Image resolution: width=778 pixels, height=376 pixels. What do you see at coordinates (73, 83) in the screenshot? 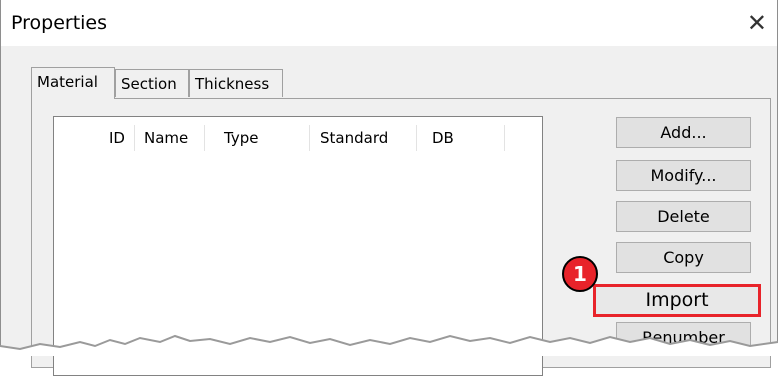
I see `tab-material: Material` at bounding box center [73, 83].